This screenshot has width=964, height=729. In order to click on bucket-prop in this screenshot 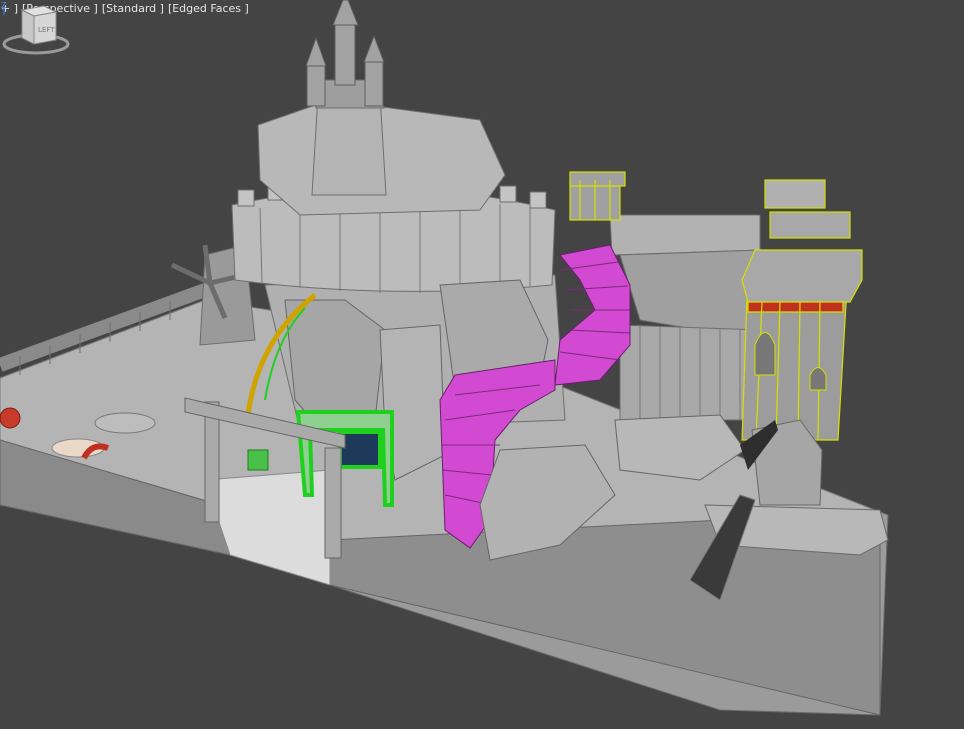, I will do `click(258, 460)`.